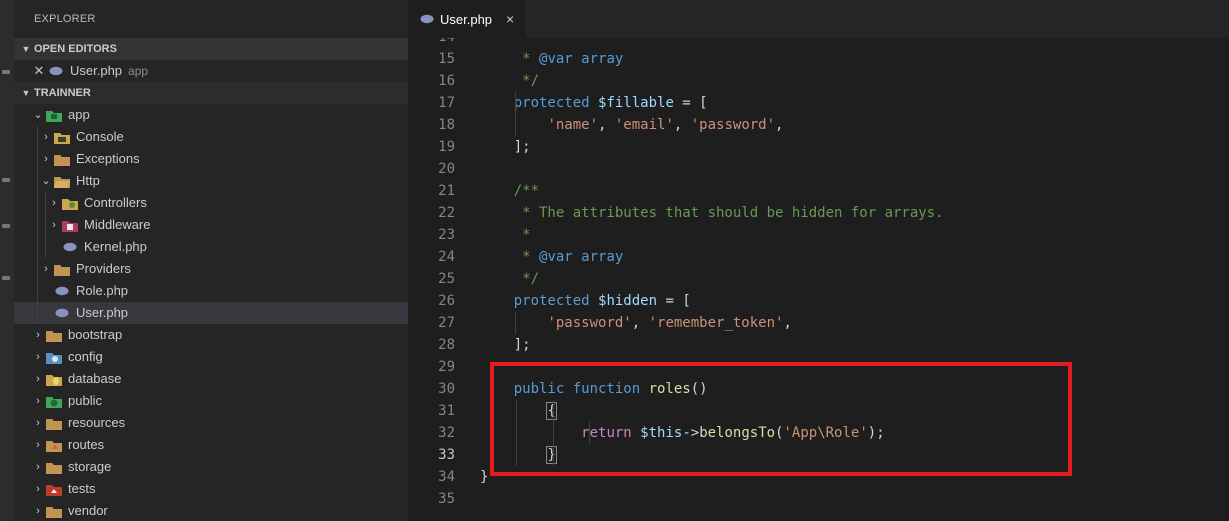 The height and width of the screenshot is (521, 1229). Describe the element at coordinates (54, 445) in the screenshot. I see `routes-folder-icon` at that location.